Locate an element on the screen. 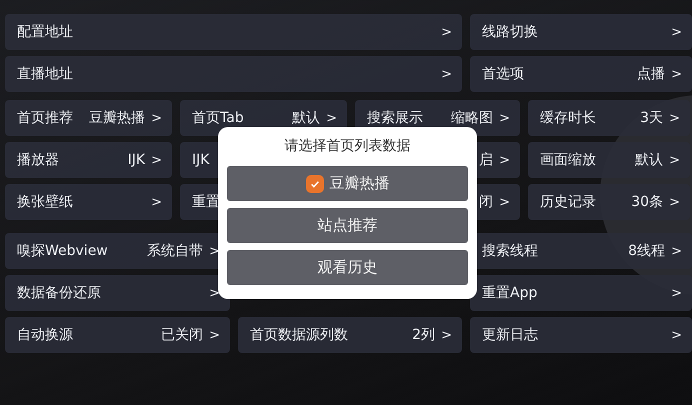 The height and width of the screenshot is (405, 692). setting-tile: 自动换源 已关闭 > is located at coordinates (117, 335).